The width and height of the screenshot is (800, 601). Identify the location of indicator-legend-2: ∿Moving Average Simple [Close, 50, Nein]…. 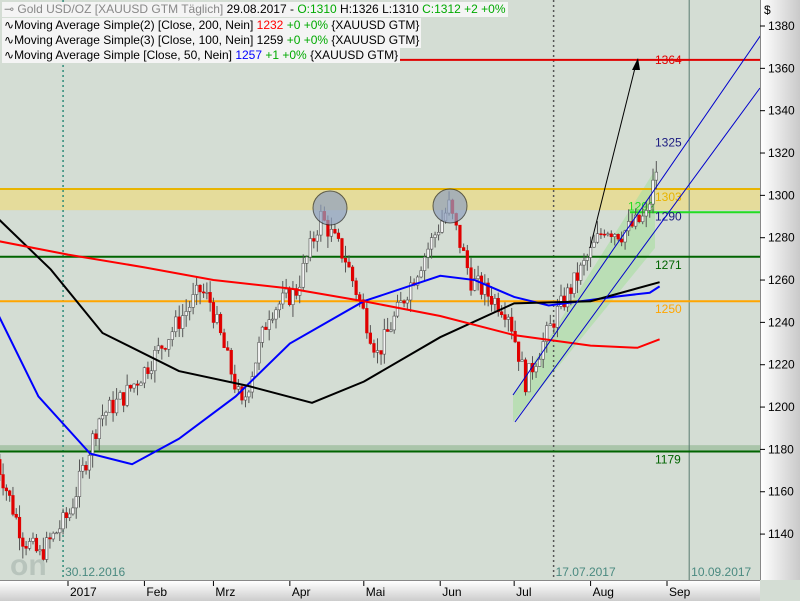
(201, 55).